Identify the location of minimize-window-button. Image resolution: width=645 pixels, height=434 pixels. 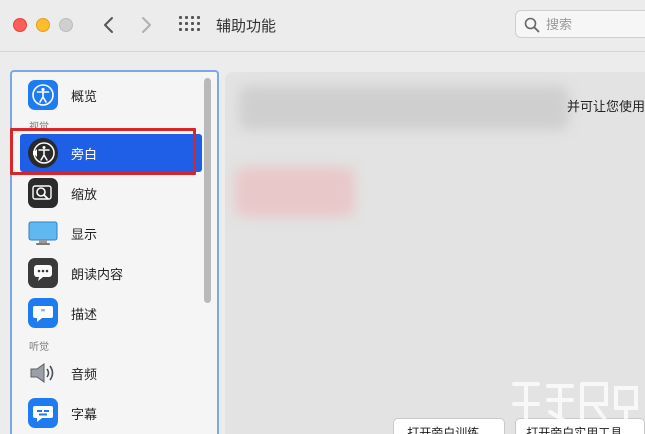
(43, 25).